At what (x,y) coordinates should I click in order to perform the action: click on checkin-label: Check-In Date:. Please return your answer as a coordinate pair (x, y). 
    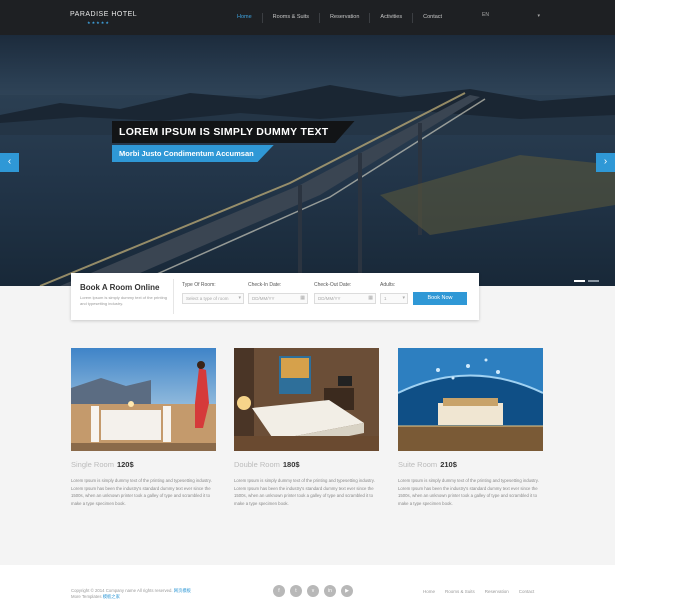
    Looking at the image, I should click on (265, 285).